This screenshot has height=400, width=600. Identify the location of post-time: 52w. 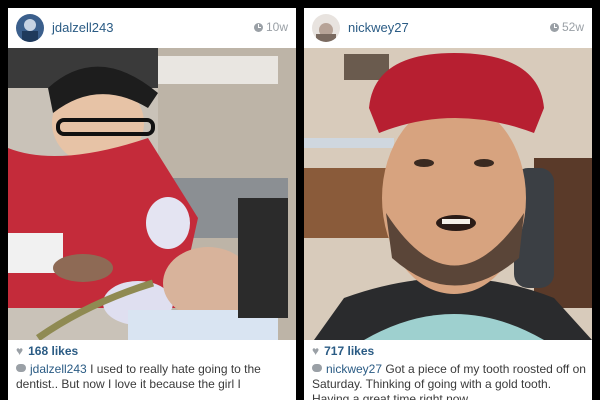
(566, 27).